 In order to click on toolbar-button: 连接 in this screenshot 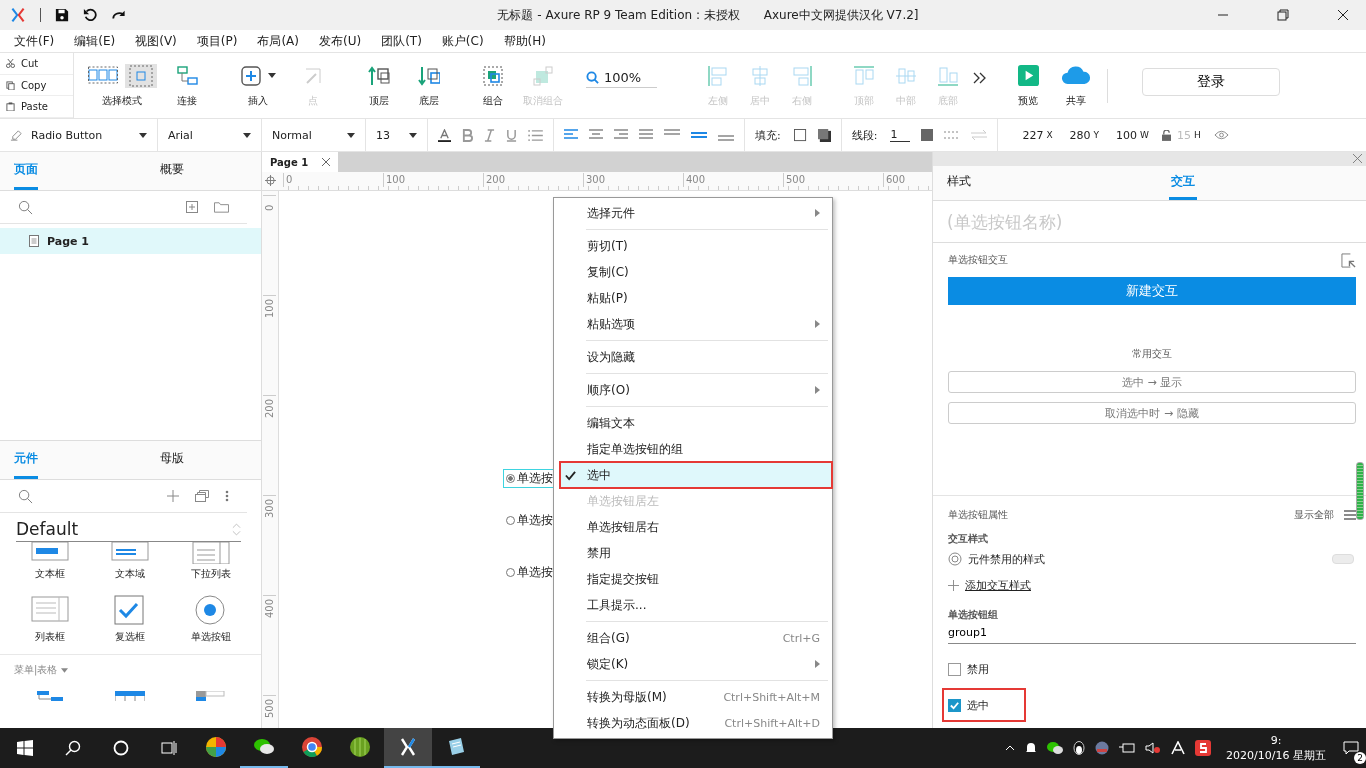, I will do `click(187, 85)`.